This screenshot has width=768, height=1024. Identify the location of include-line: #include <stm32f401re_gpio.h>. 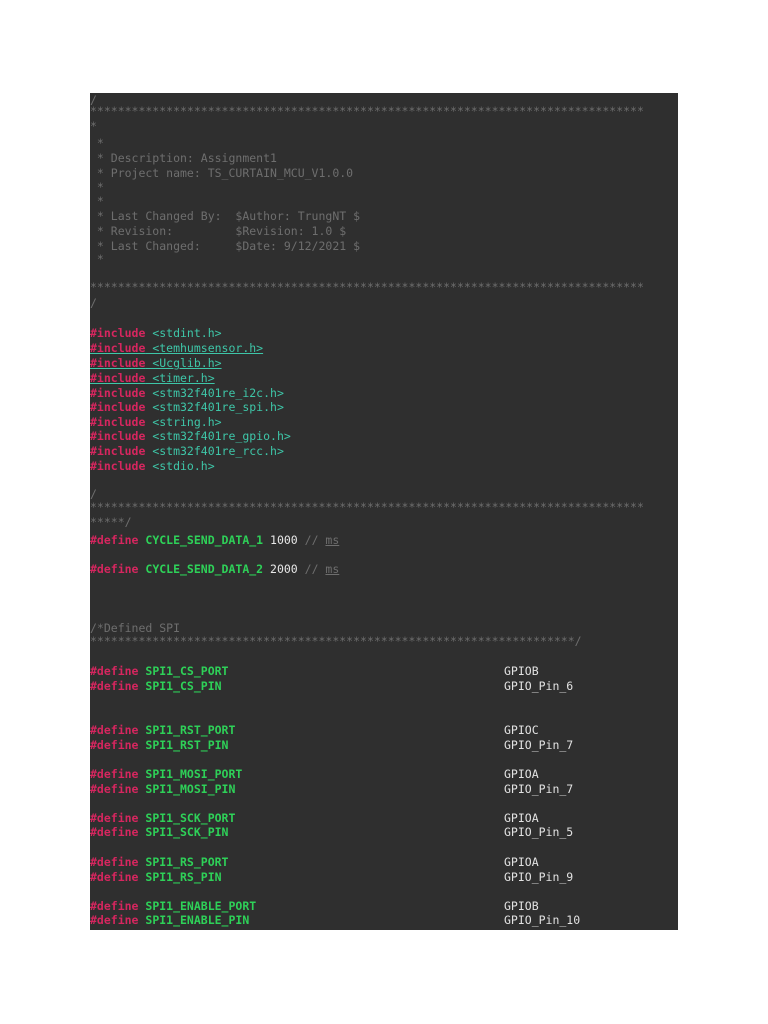
(190, 436).